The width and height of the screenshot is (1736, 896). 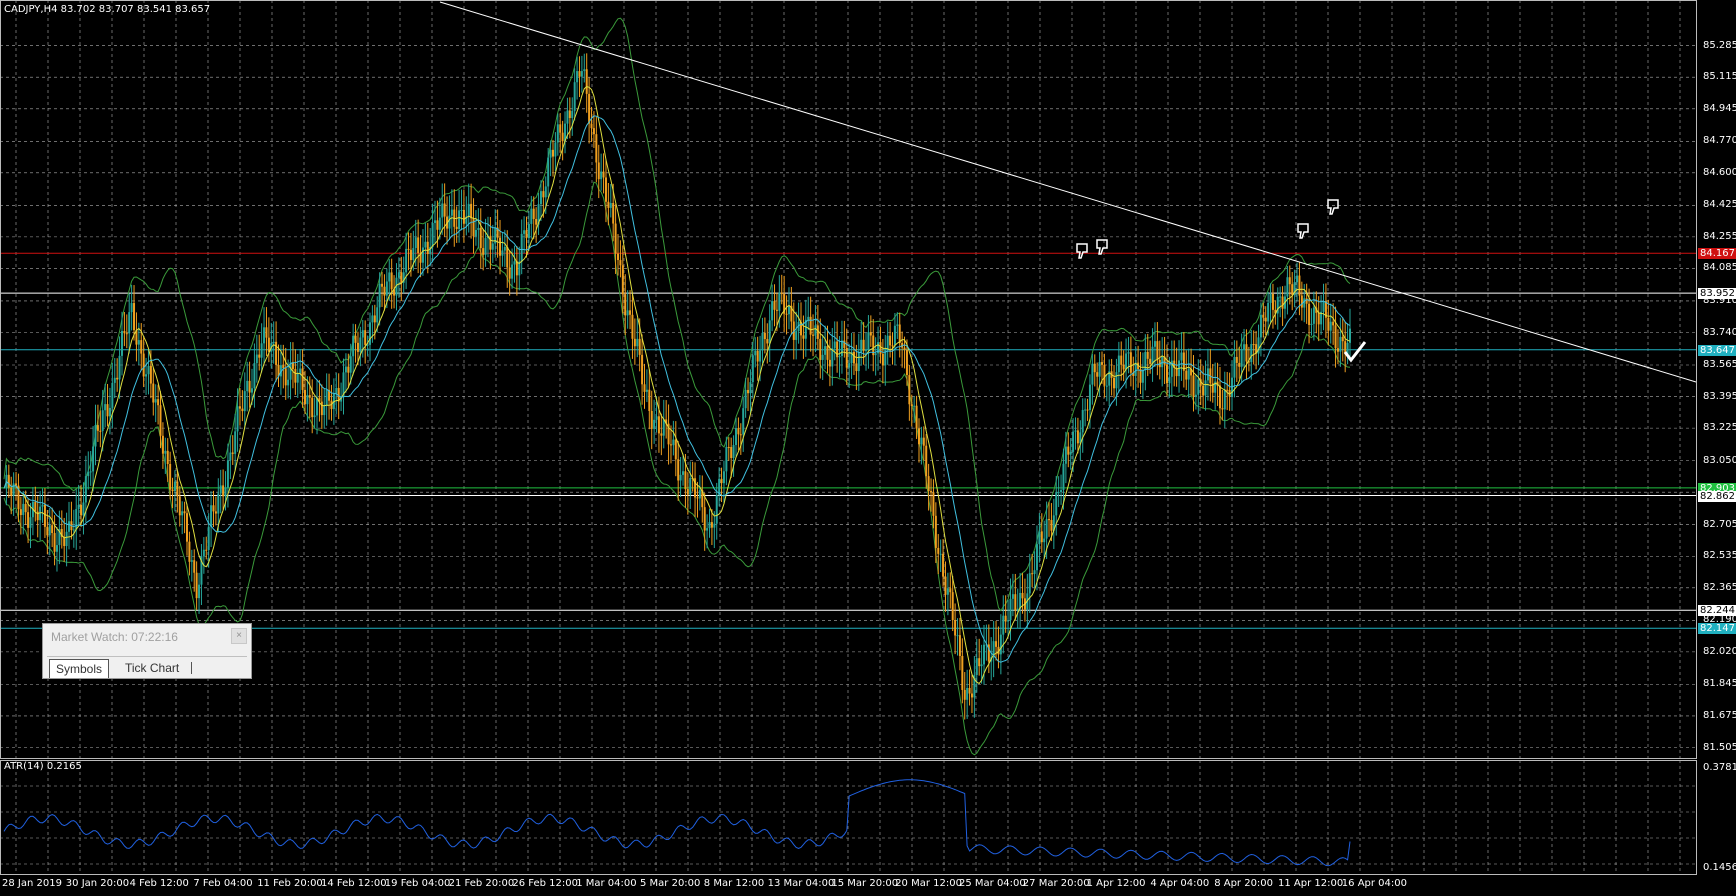 I want to click on price-level-tag: 82.862, so click(x=1717, y=496).